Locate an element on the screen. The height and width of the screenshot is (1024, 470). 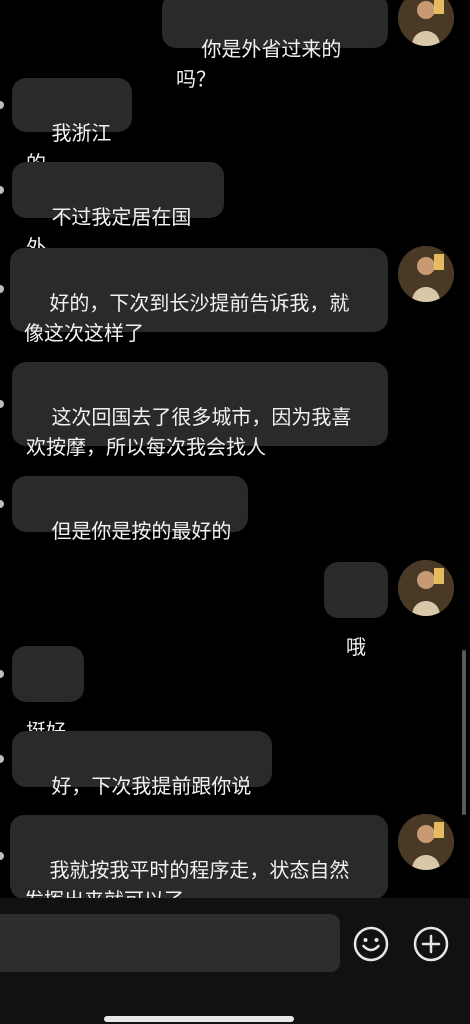
message-bubble-outgoing: 哦 is located at coordinates (356, 610).